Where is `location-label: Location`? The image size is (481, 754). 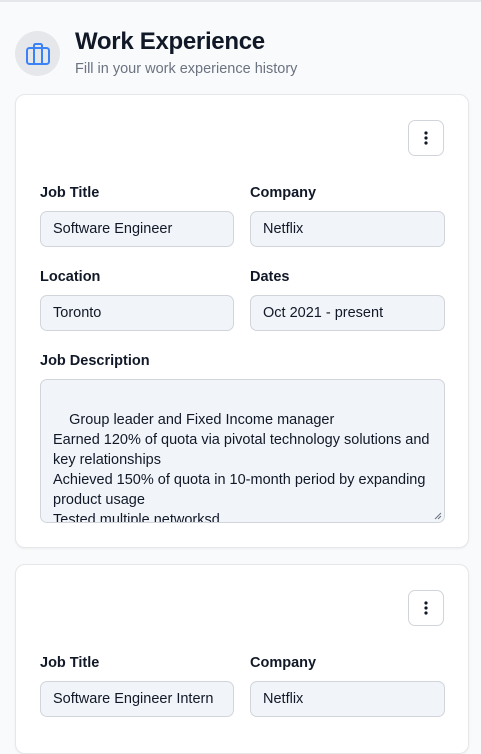 location-label: Location is located at coordinates (70, 277).